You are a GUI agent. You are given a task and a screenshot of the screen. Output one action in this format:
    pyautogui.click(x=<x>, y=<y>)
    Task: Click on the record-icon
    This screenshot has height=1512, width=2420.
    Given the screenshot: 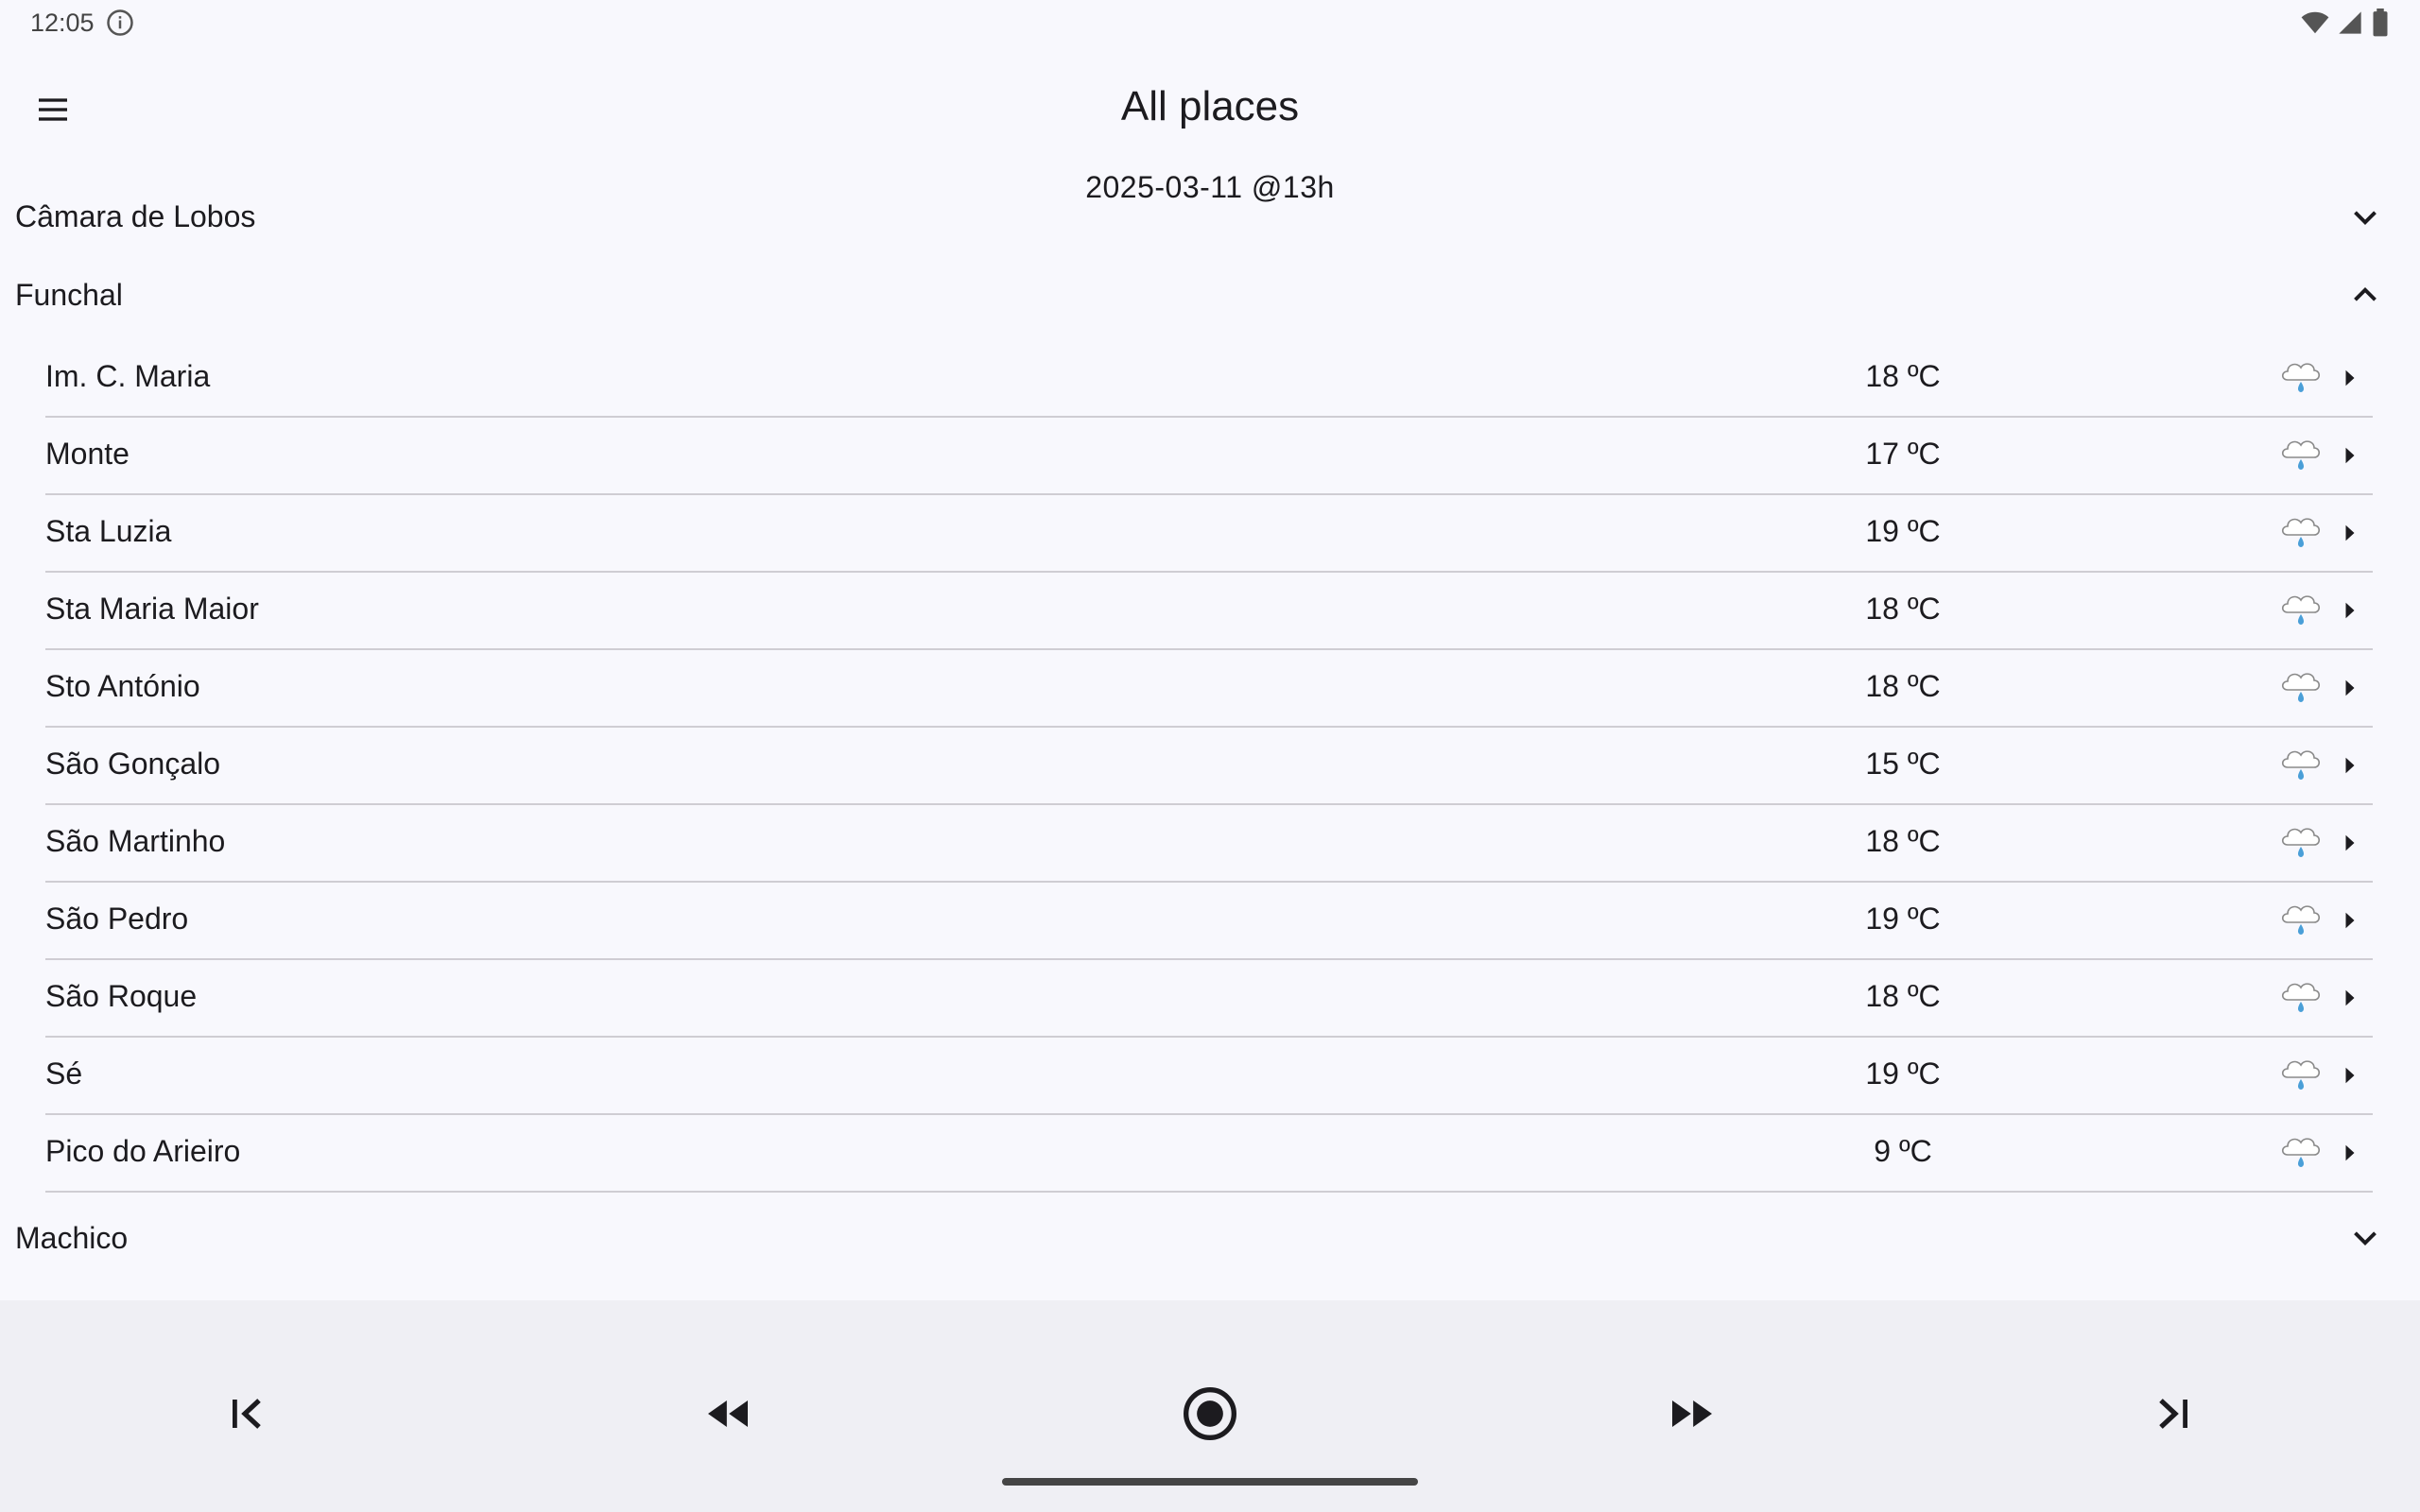 What is the action you would take?
    pyautogui.click(x=1210, y=1413)
    